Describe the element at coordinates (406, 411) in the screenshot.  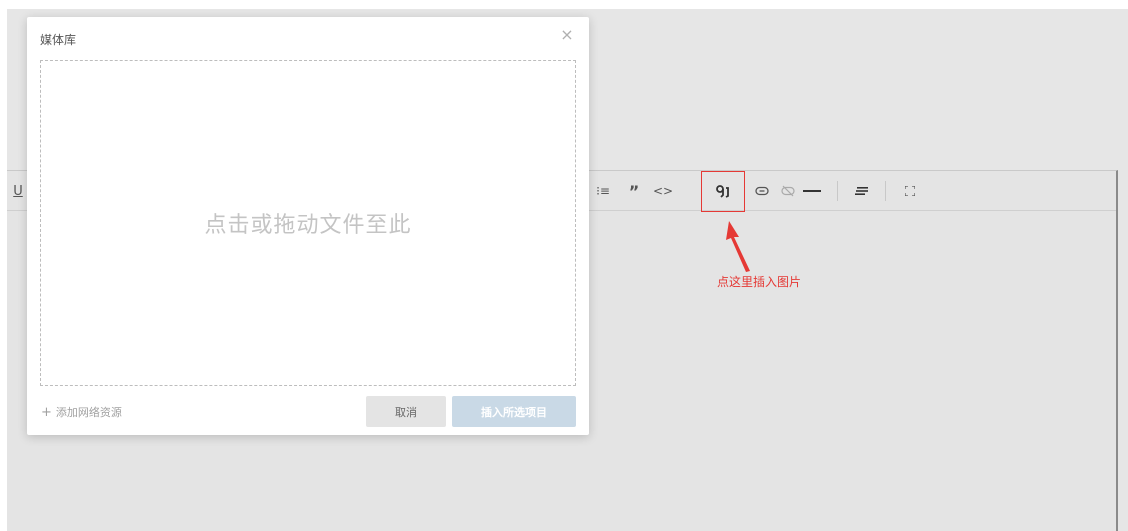
I see `cancel-button: 取消` at that location.